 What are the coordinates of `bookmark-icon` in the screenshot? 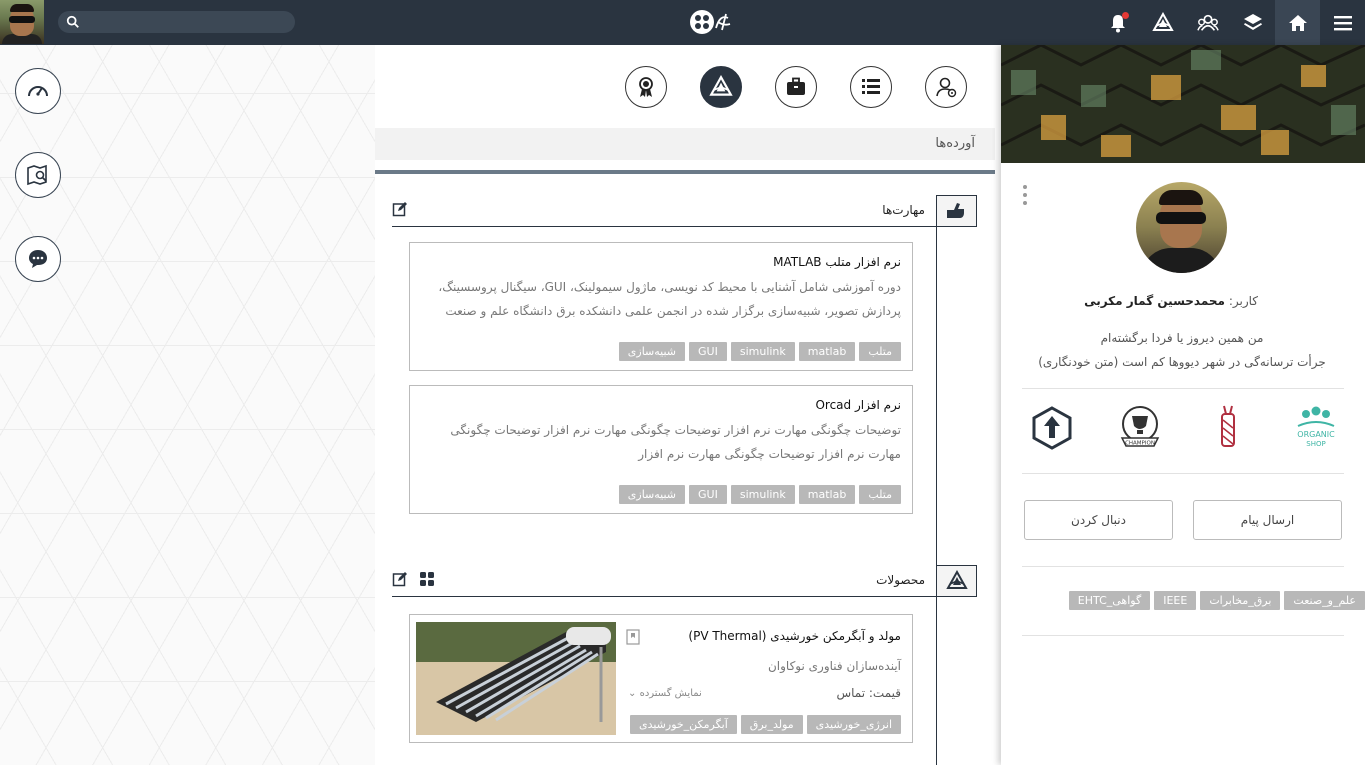 It's located at (633, 637).